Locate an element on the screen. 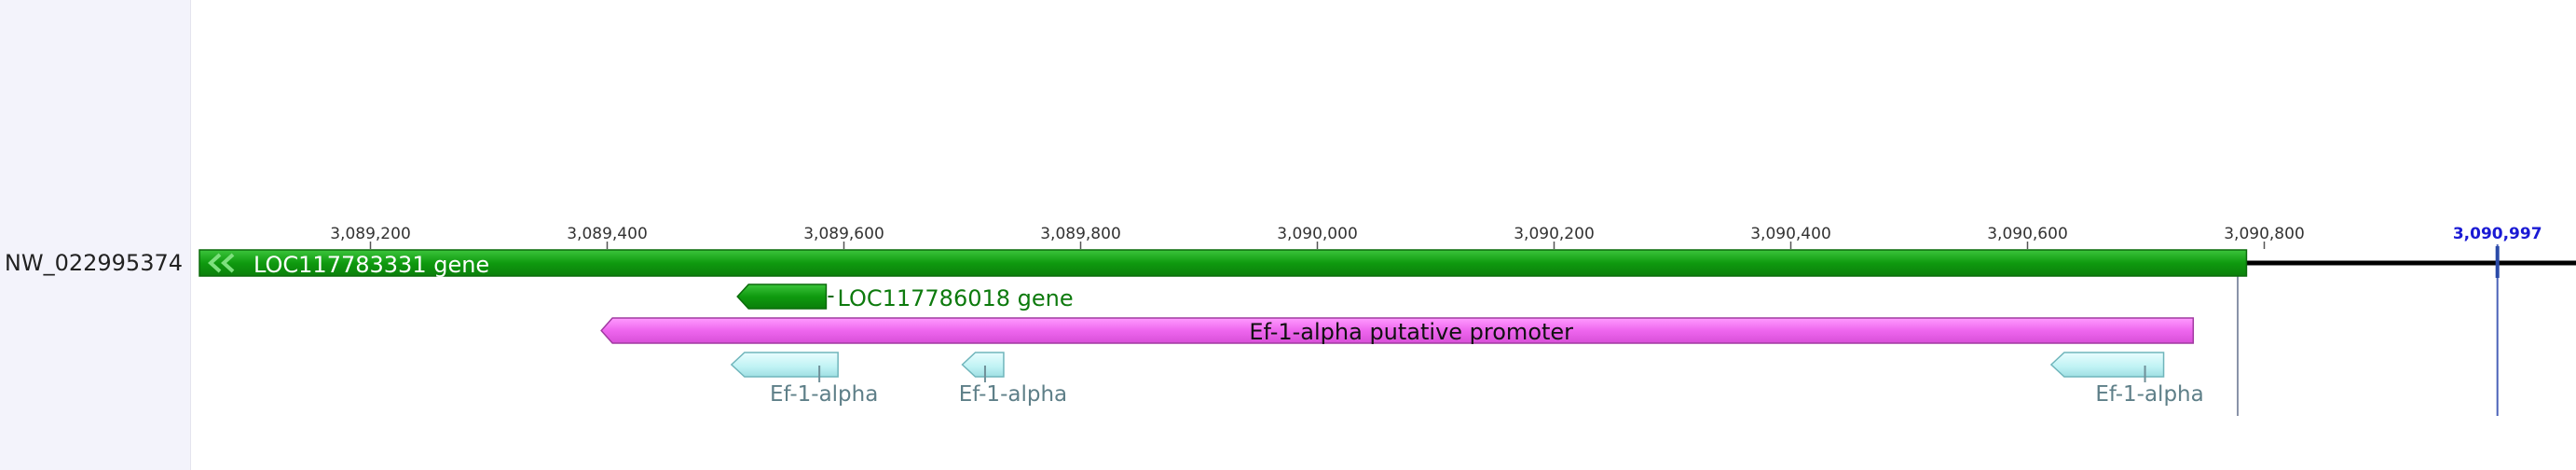  feature-cds-2: Ef-1-alpha is located at coordinates (1013, 379).